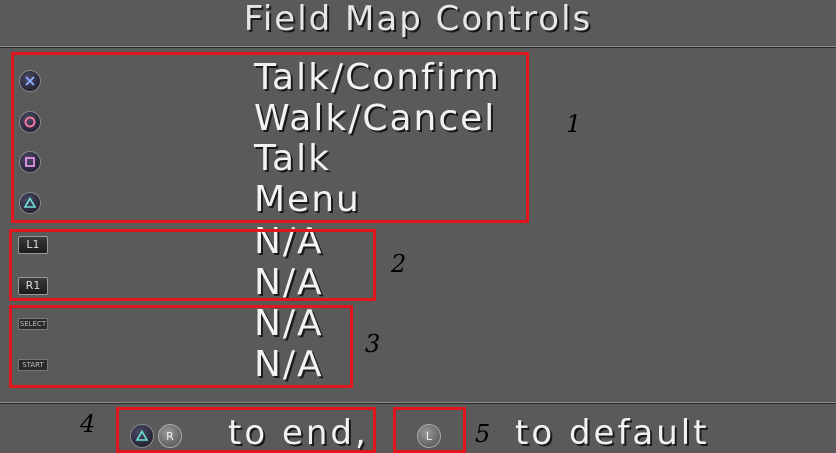 This screenshot has height=453, width=836. Describe the element at coordinates (612, 433) in the screenshot. I see `default-hint-text: to default` at that location.